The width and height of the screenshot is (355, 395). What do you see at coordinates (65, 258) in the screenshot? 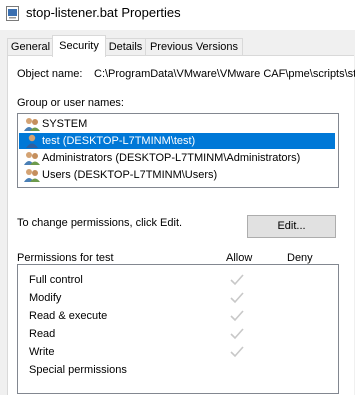
I see `permissions-for-label: Permissions for test` at bounding box center [65, 258].